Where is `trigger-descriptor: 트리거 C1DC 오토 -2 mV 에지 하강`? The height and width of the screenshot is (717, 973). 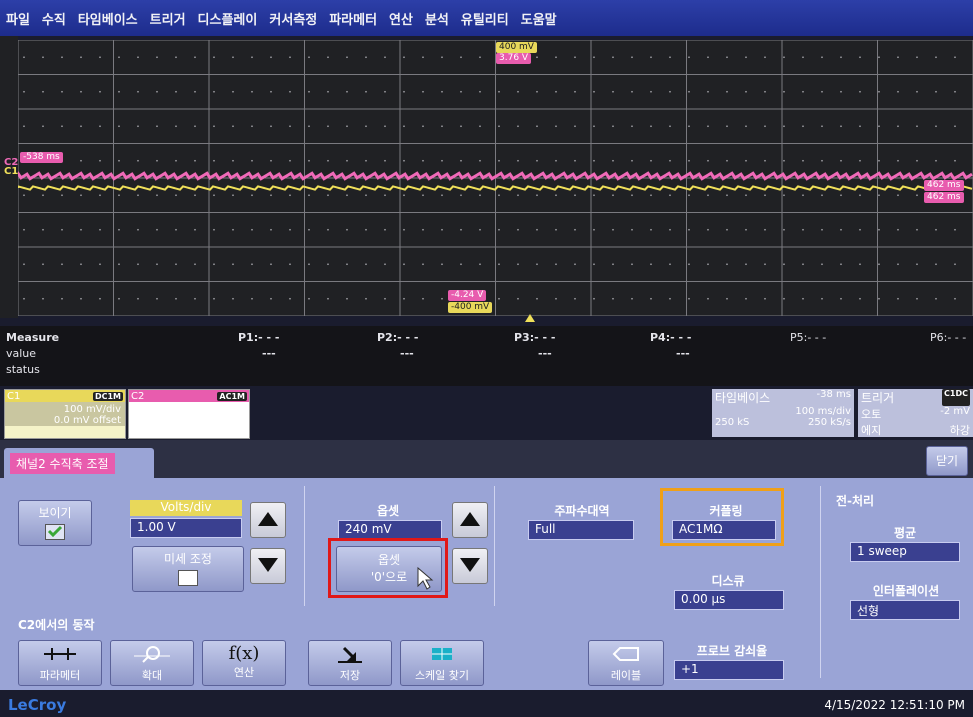
trigger-descriptor: 트리거 C1DC 오토 -2 mV 에지 하강 is located at coordinates (915, 413).